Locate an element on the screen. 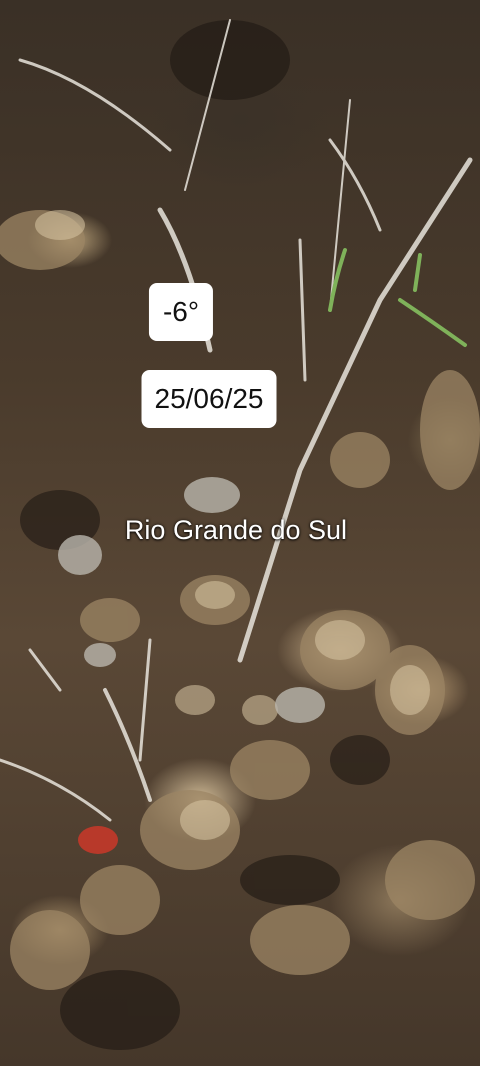  temperature-label: -6° is located at coordinates (181, 312).